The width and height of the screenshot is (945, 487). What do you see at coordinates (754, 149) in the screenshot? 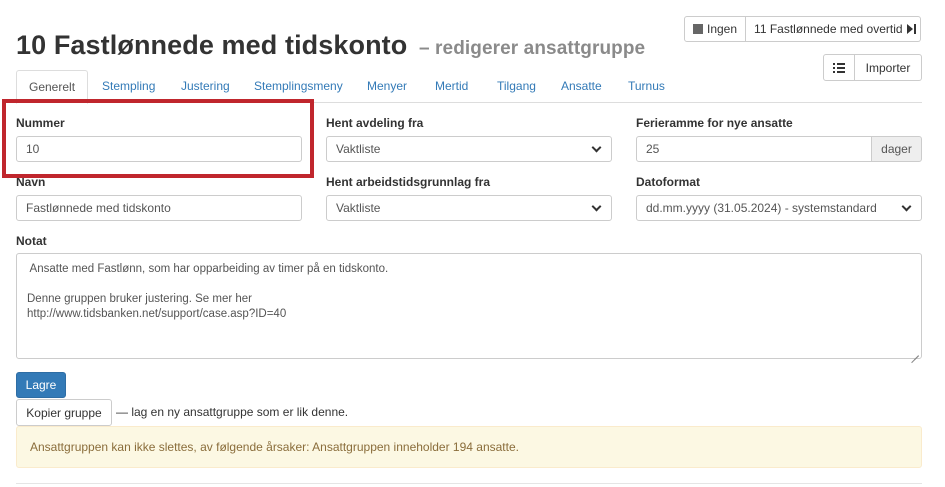
I see `ferieramme-input: 25` at bounding box center [754, 149].